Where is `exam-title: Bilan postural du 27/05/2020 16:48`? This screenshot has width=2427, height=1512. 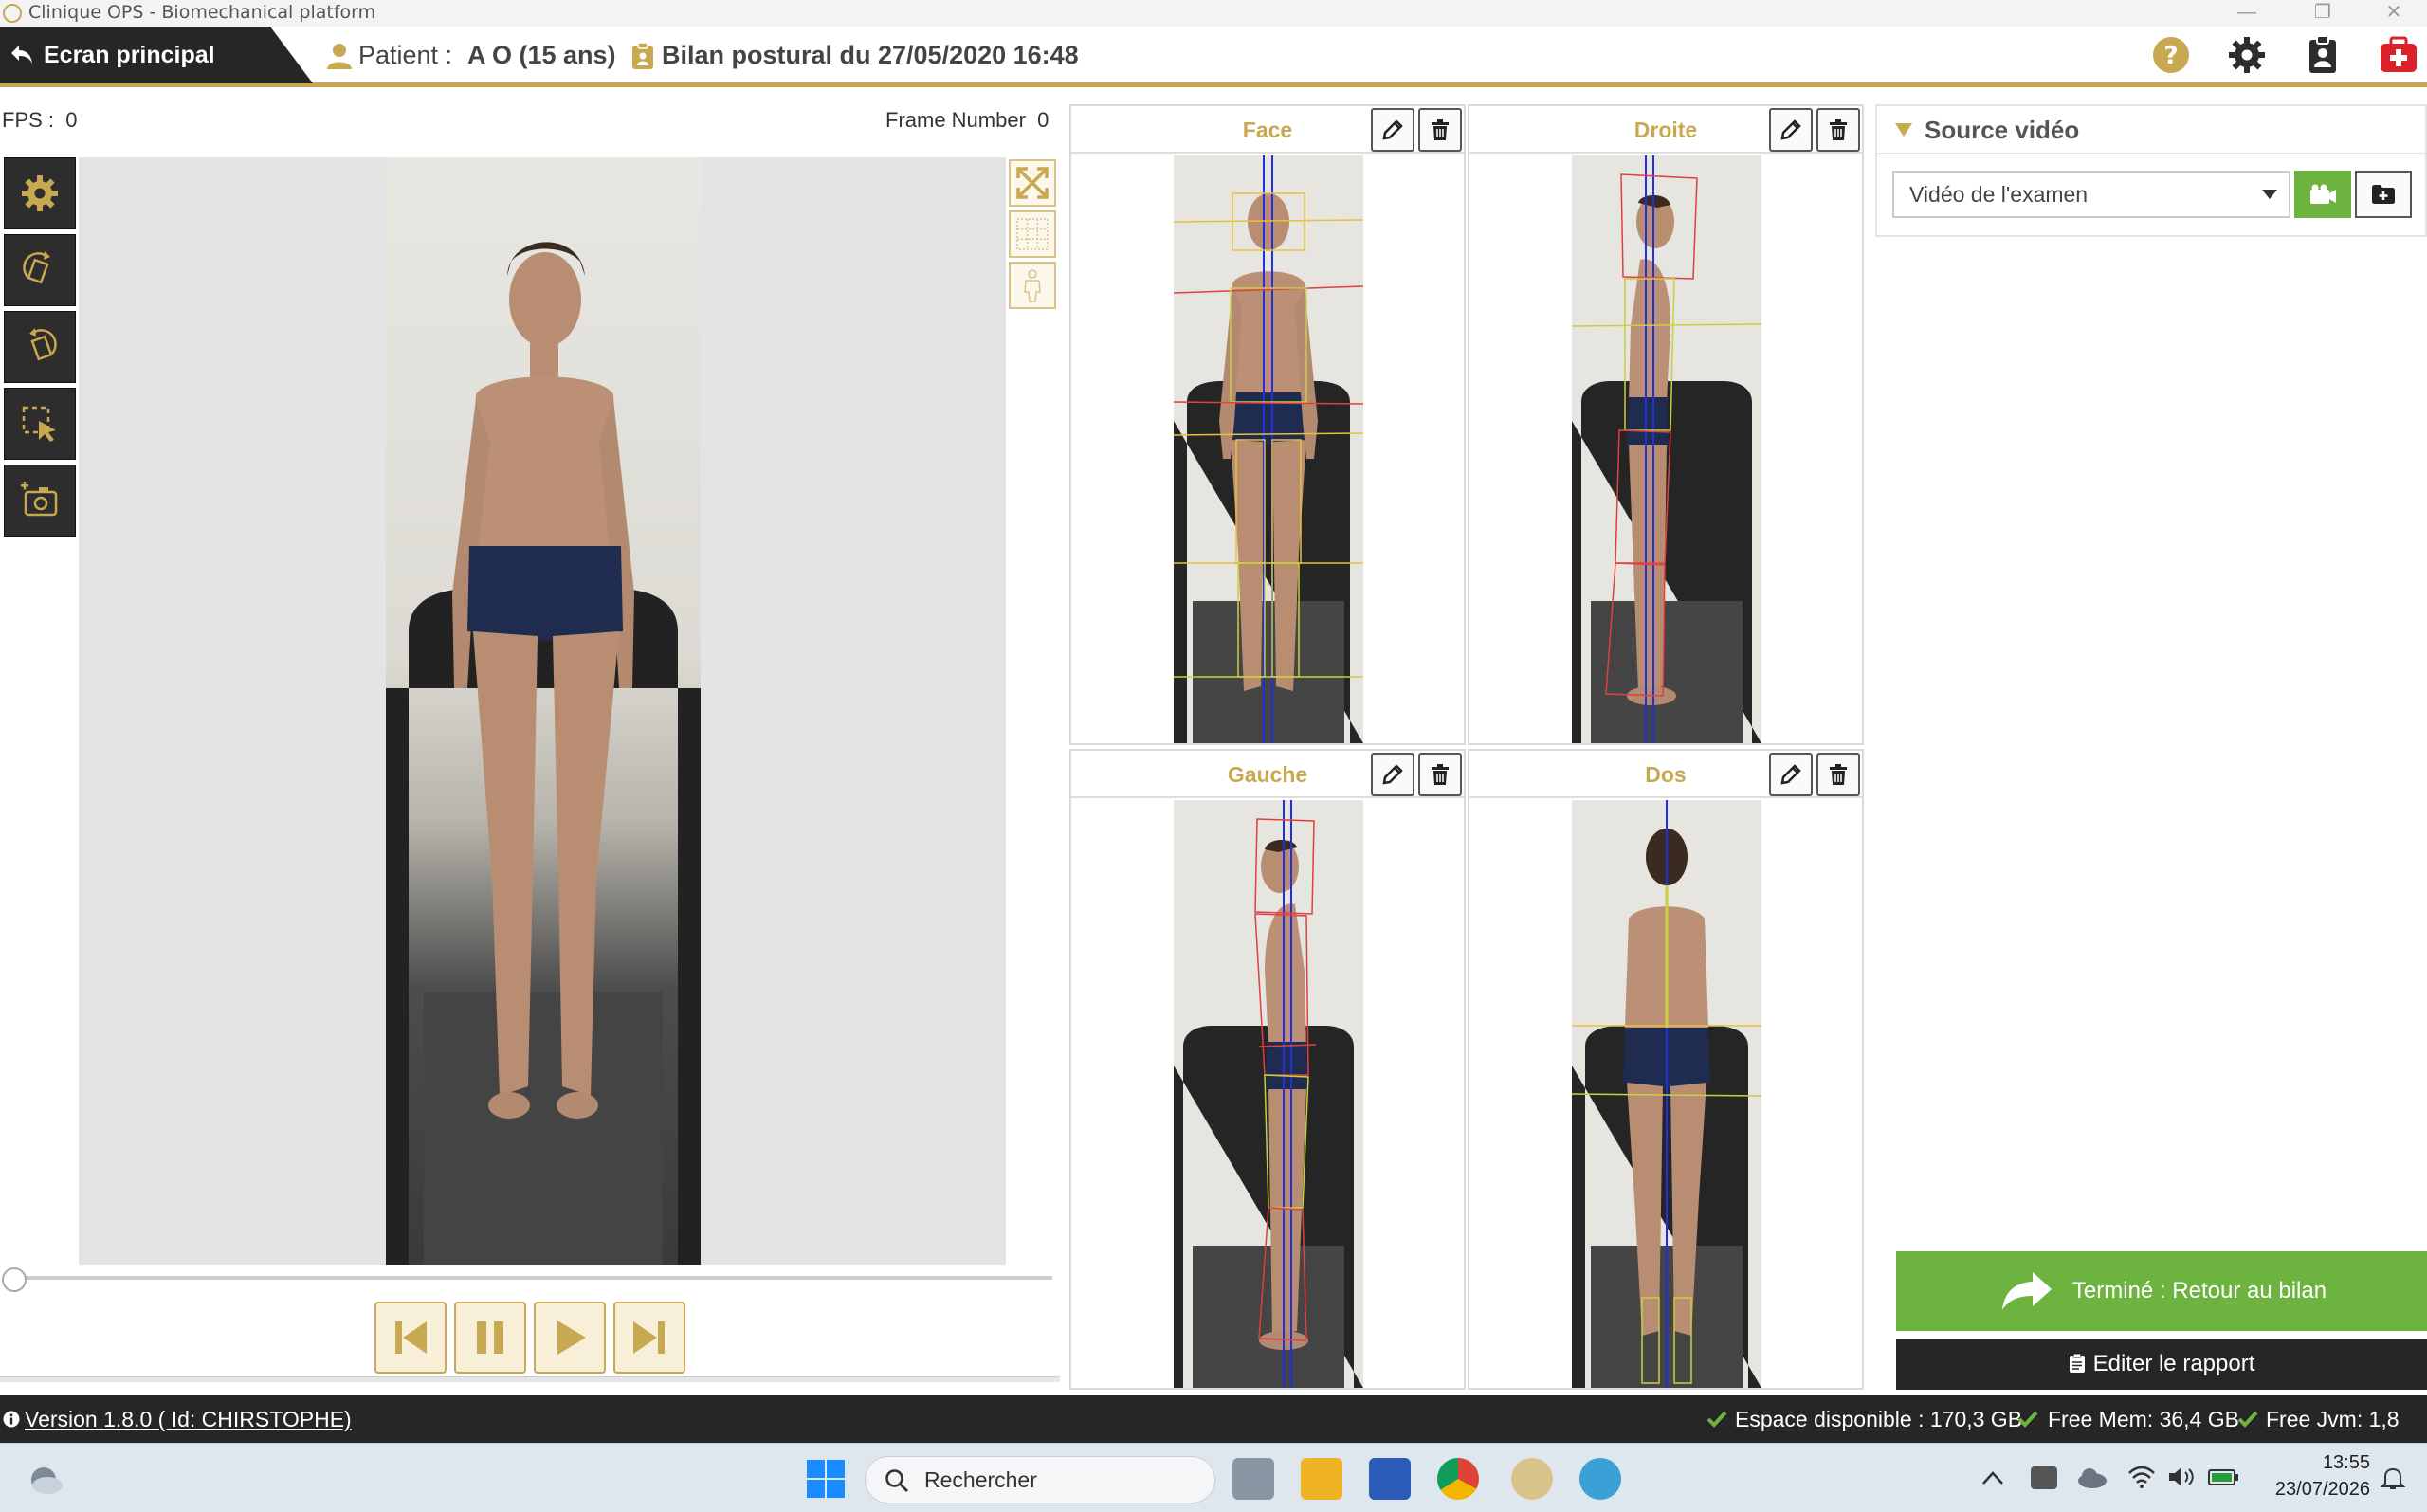 exam-title: Bilan postural du 27/05/2020 16:48 is located at coordinates (870, 55).